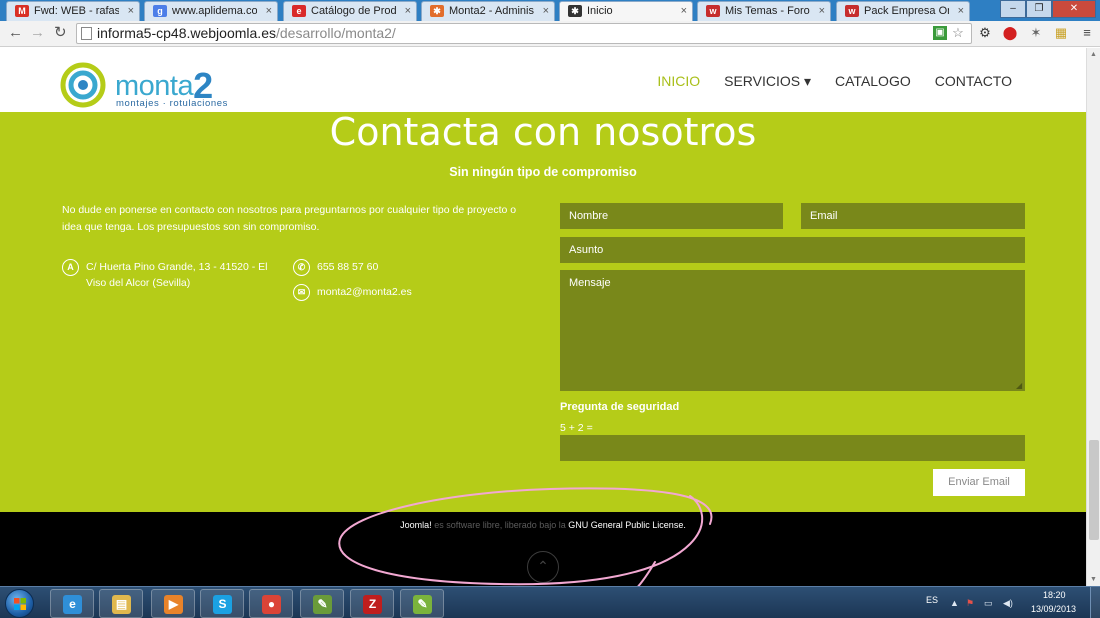  What do you see at coordinates (83, 85) in the screenshot?
I see `logo-spiral-icon` at bounding box center [83, 85].